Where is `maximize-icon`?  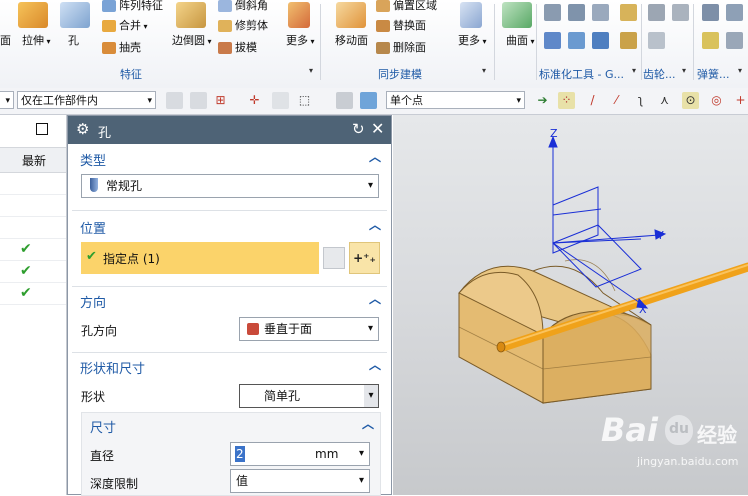 maximize-icon is located at coordinates (42, 129).